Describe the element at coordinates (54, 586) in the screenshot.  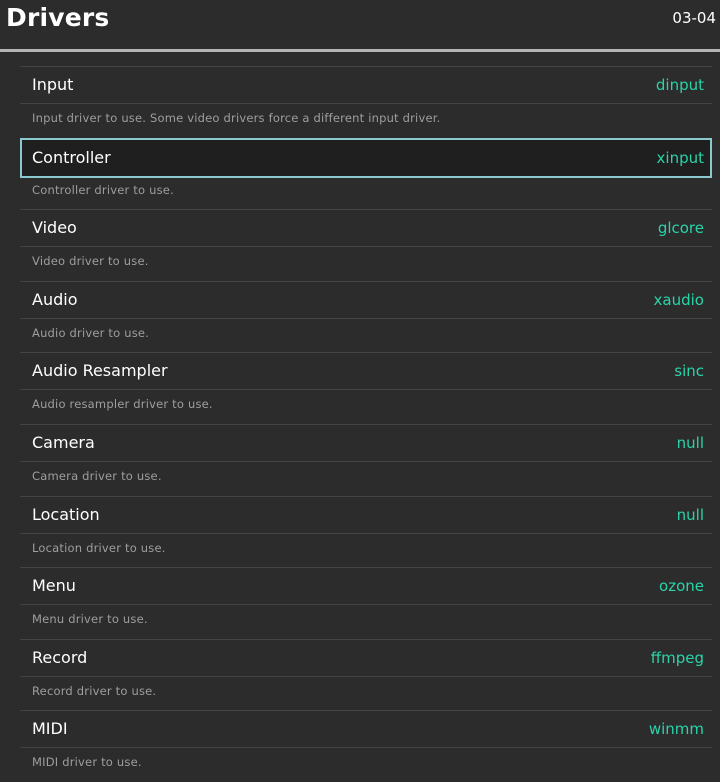
I see `setting-label: Menu` at that location.